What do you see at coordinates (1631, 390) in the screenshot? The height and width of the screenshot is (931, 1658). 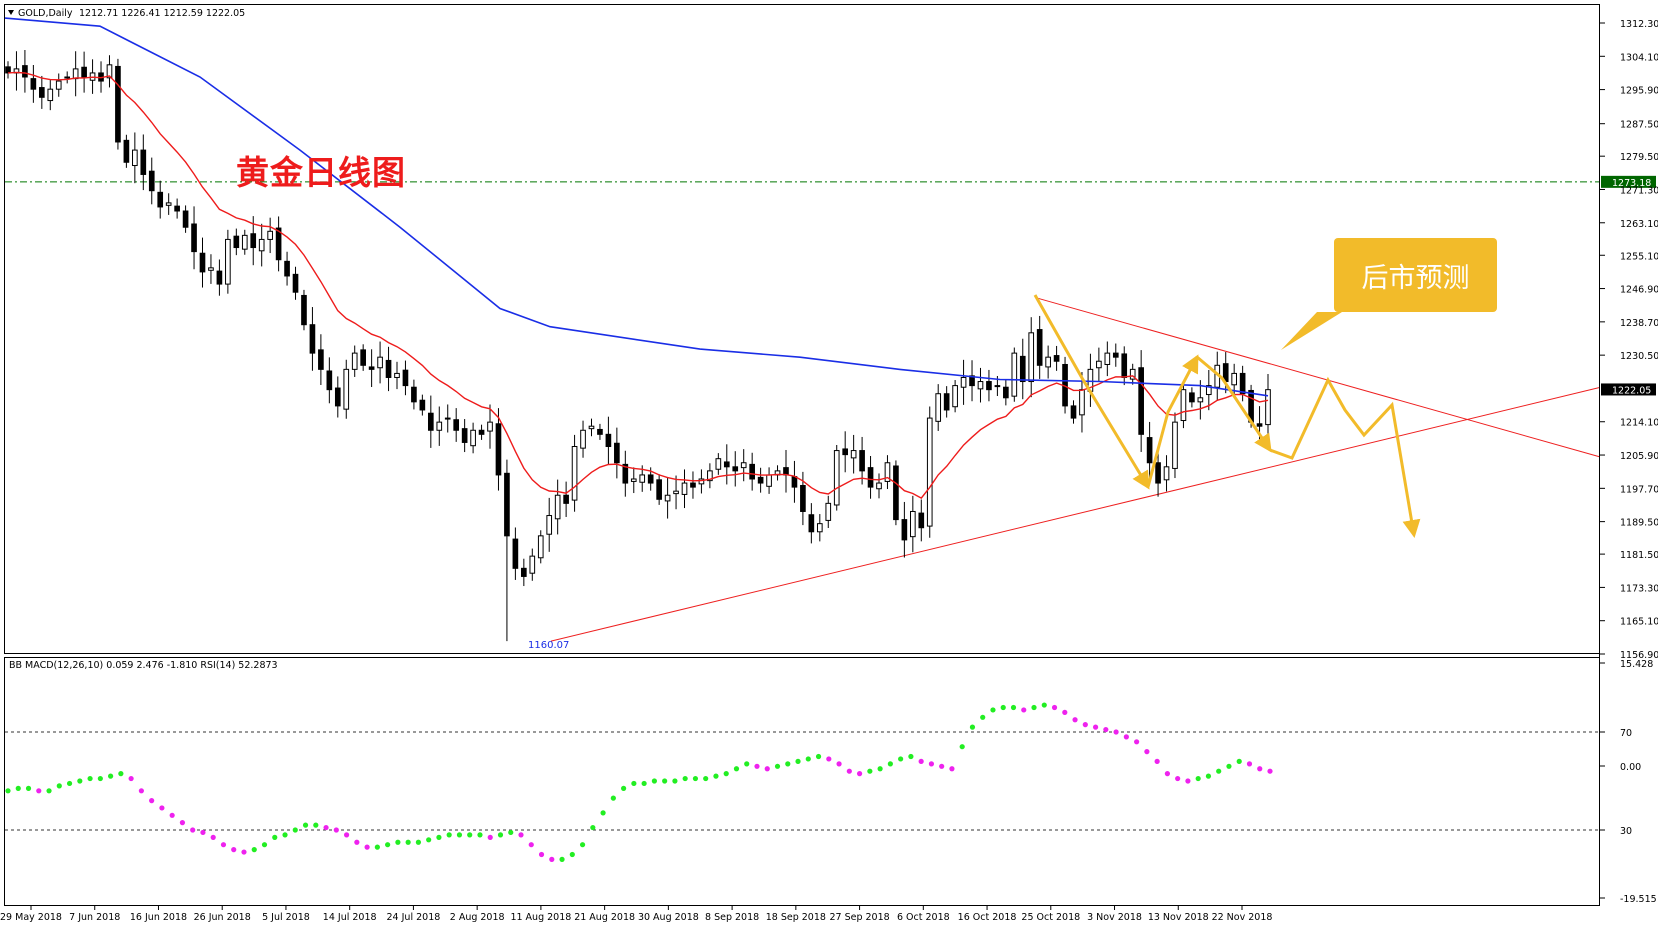 I see `current-price-label: 1222.05` at bounding box center [1631, 390].